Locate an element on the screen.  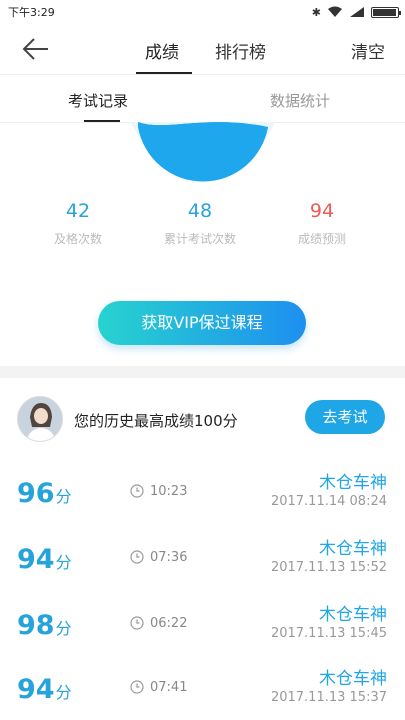
list-item: 94分 07:41 木仓车神 2017.11.13 15:37 is located at coordinates (202, 690).